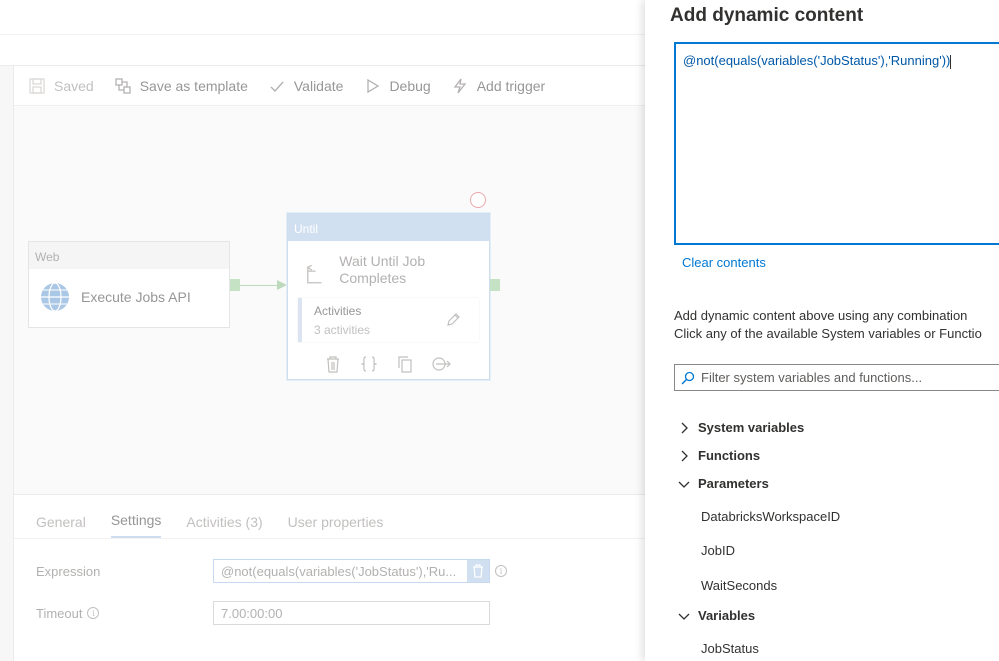  Describe the element at coordinates (739, 585) in the screenshot. I see `parameter-item: WaitSeconds` at that location.